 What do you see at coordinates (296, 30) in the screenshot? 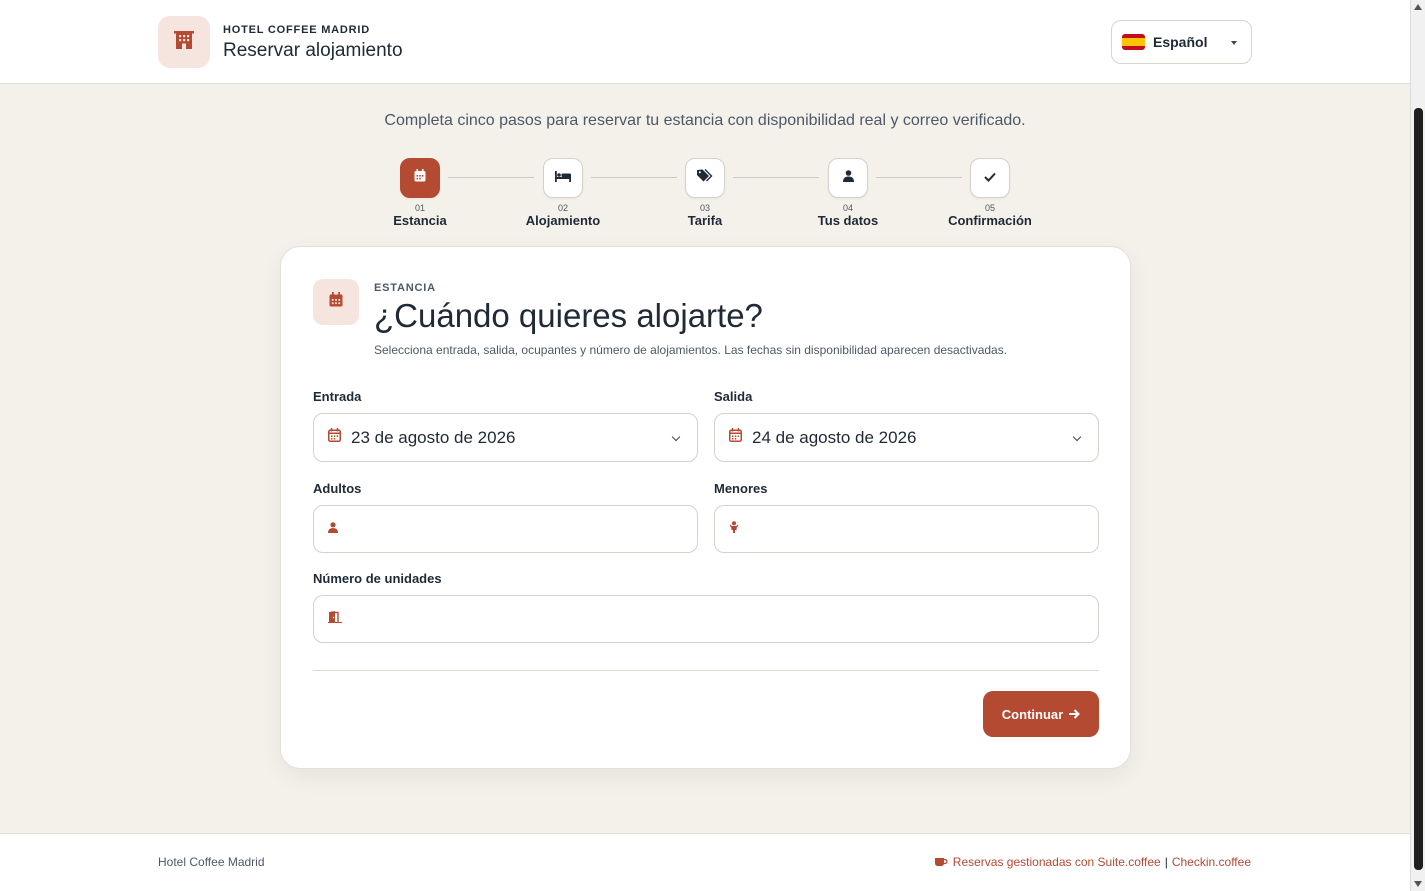
I see `brand-name: HOTEL COFFEE MADRID` at bounding box center [296, 30].